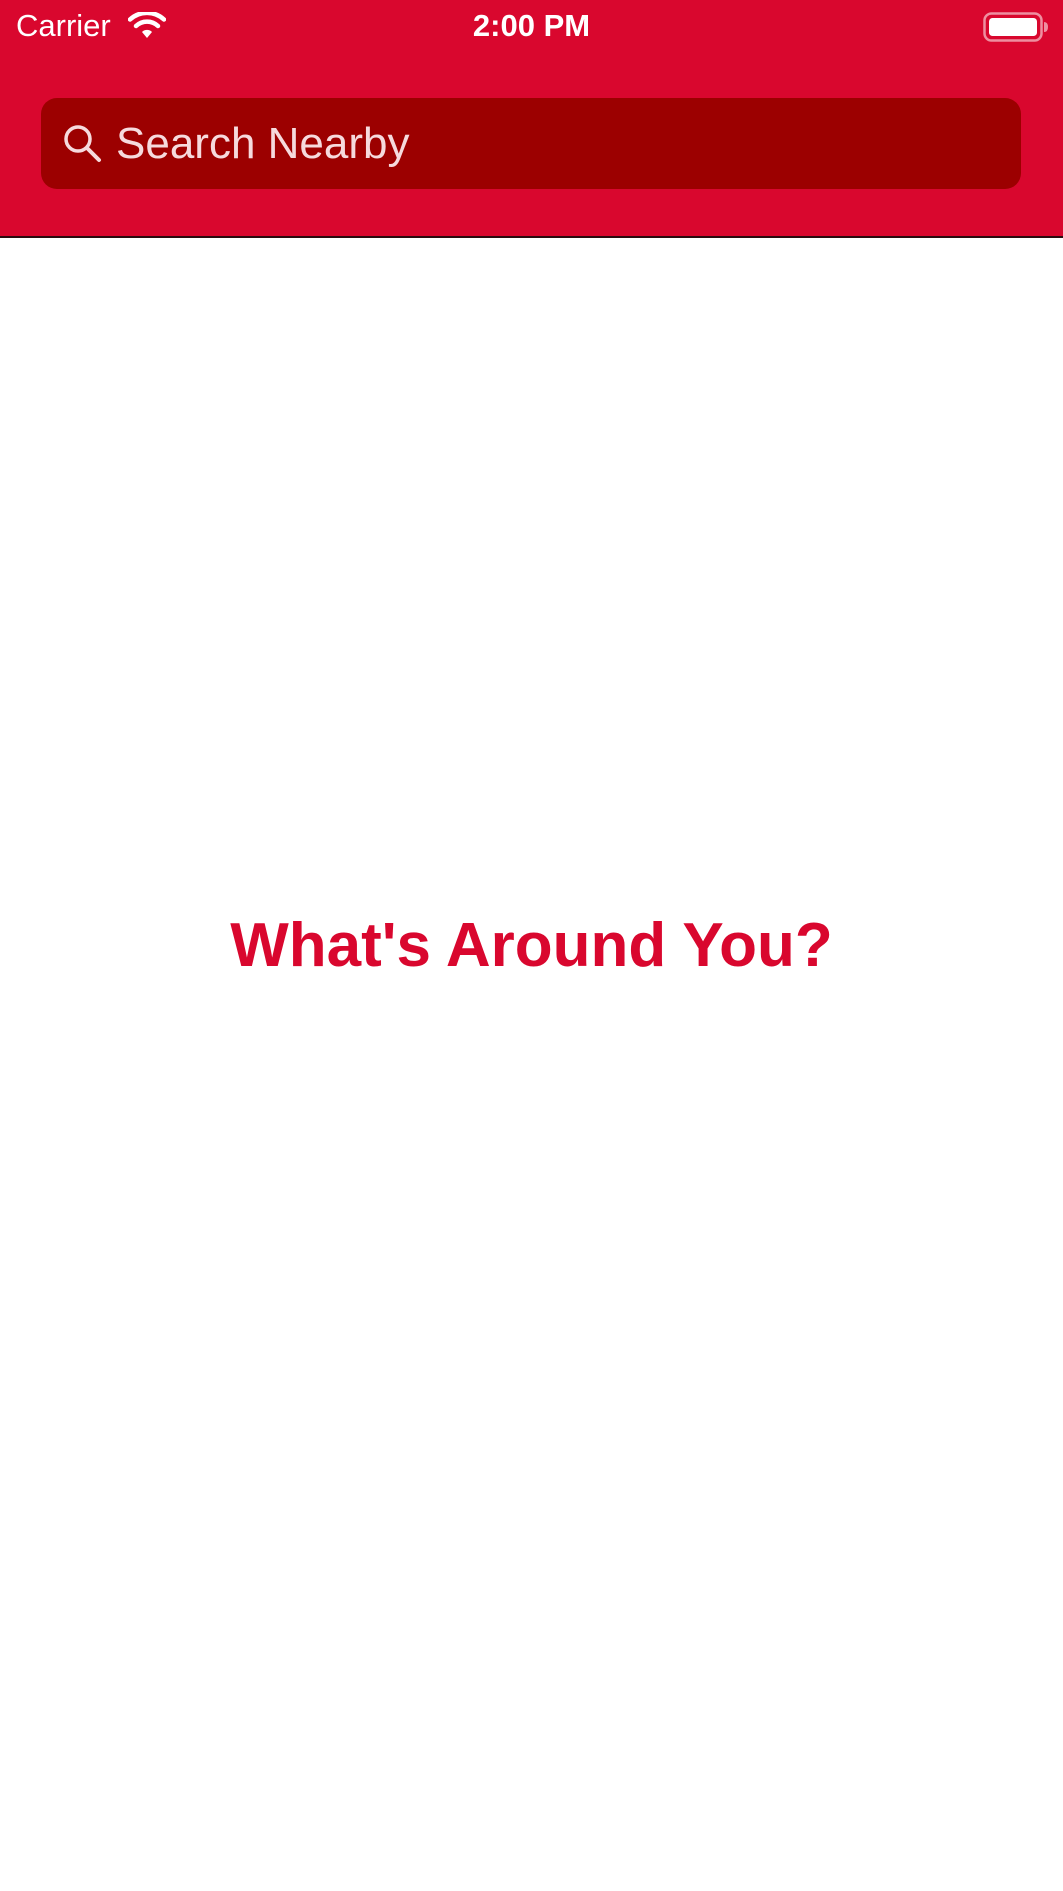  Describe the element at coordinates (262, 143) in the screenshot. I see `search-placeholder: Search Nearby` at that location.